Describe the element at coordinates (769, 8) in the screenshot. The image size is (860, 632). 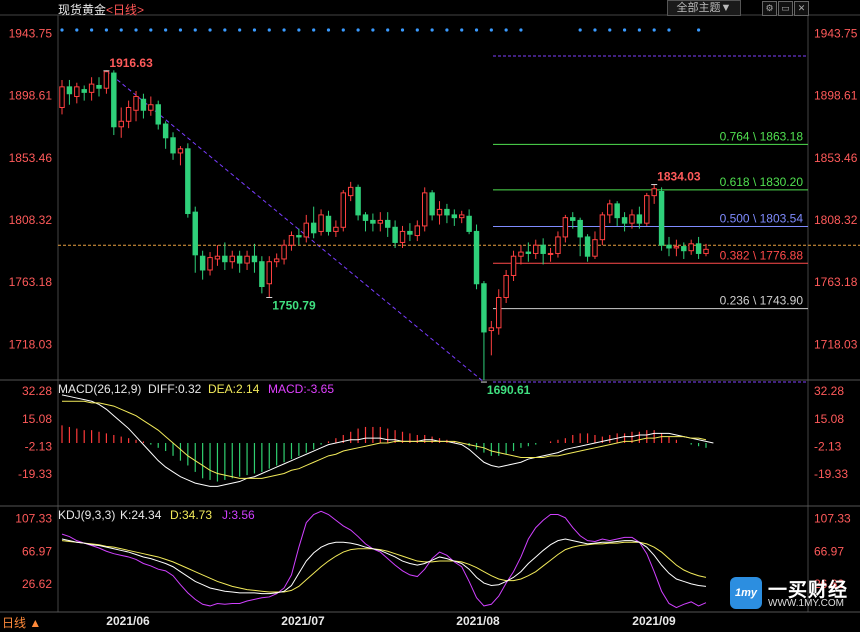
I see `settings-icon: ⚙` at that location.